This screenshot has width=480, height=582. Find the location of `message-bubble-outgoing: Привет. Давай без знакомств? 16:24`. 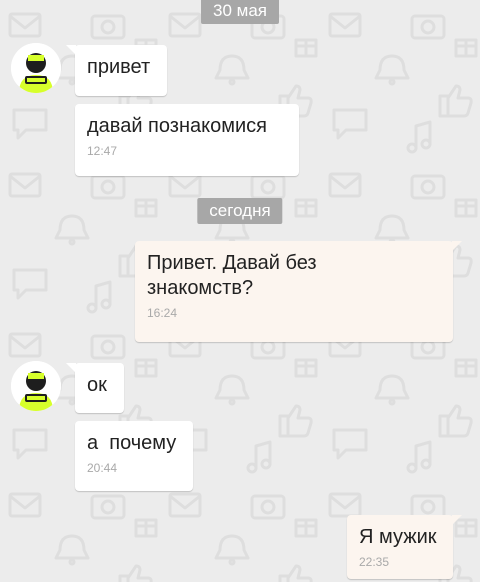

message-bubble-outgoing: Привет. Давай без знакомств? 16:24 is located at coordinates (298, 291).